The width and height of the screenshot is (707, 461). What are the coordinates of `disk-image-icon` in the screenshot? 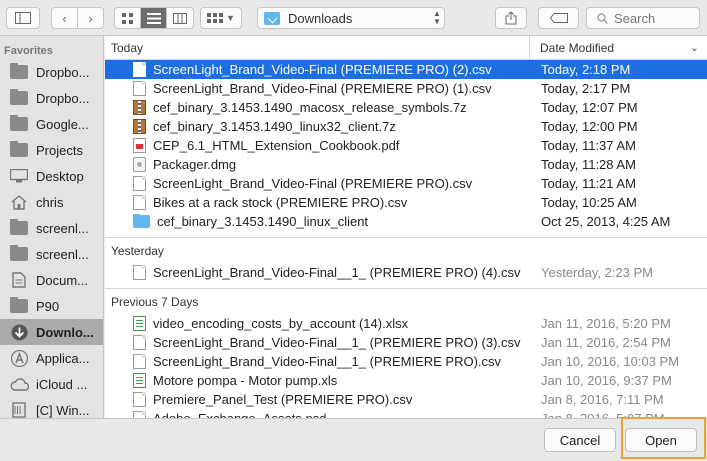 It's located at (139, 164).